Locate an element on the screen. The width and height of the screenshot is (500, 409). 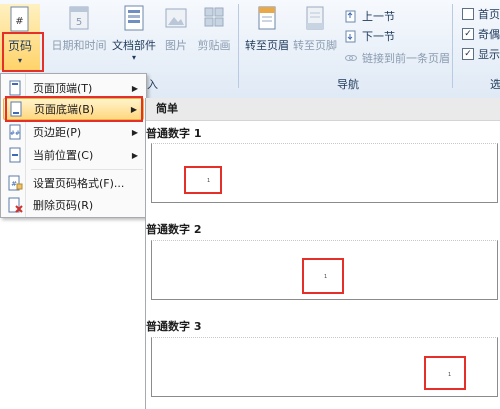
gallery-item-plain-number-2: 1 is located at coordinates (324, 270).